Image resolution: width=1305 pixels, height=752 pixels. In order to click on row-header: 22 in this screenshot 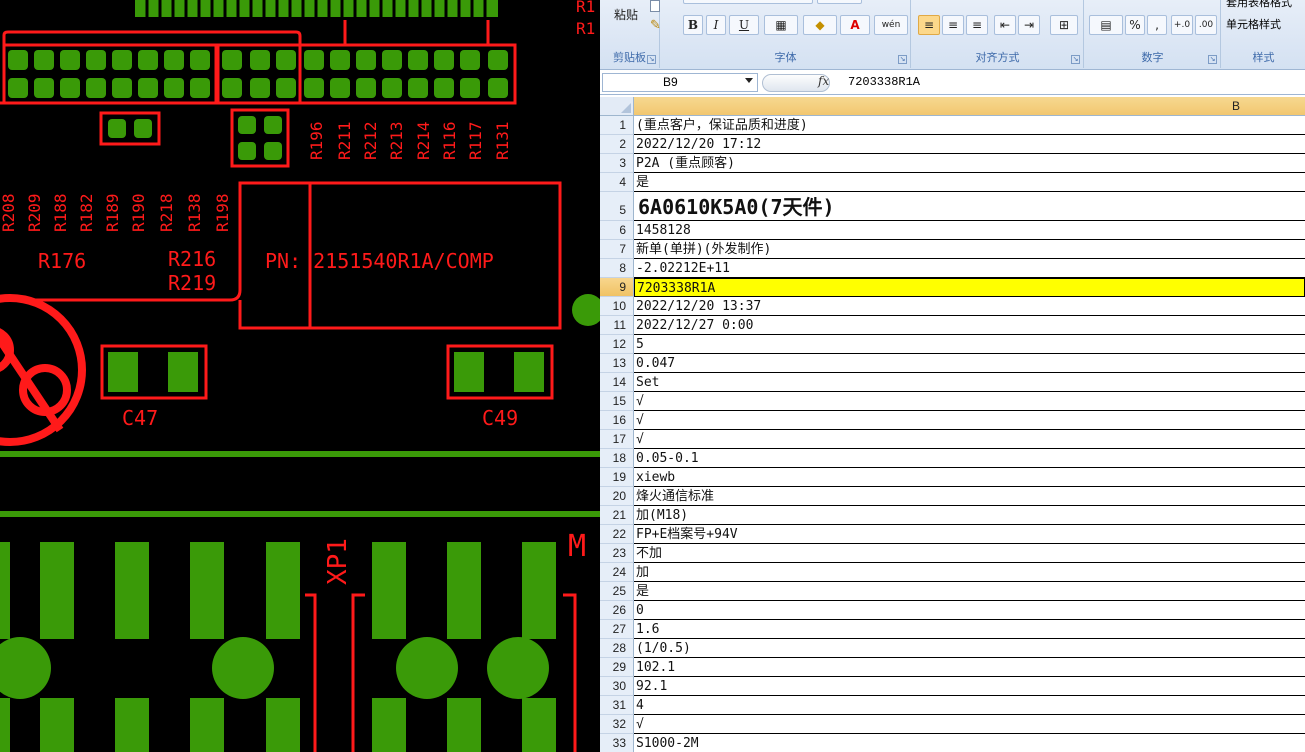, I will do `click(617, 534)`.